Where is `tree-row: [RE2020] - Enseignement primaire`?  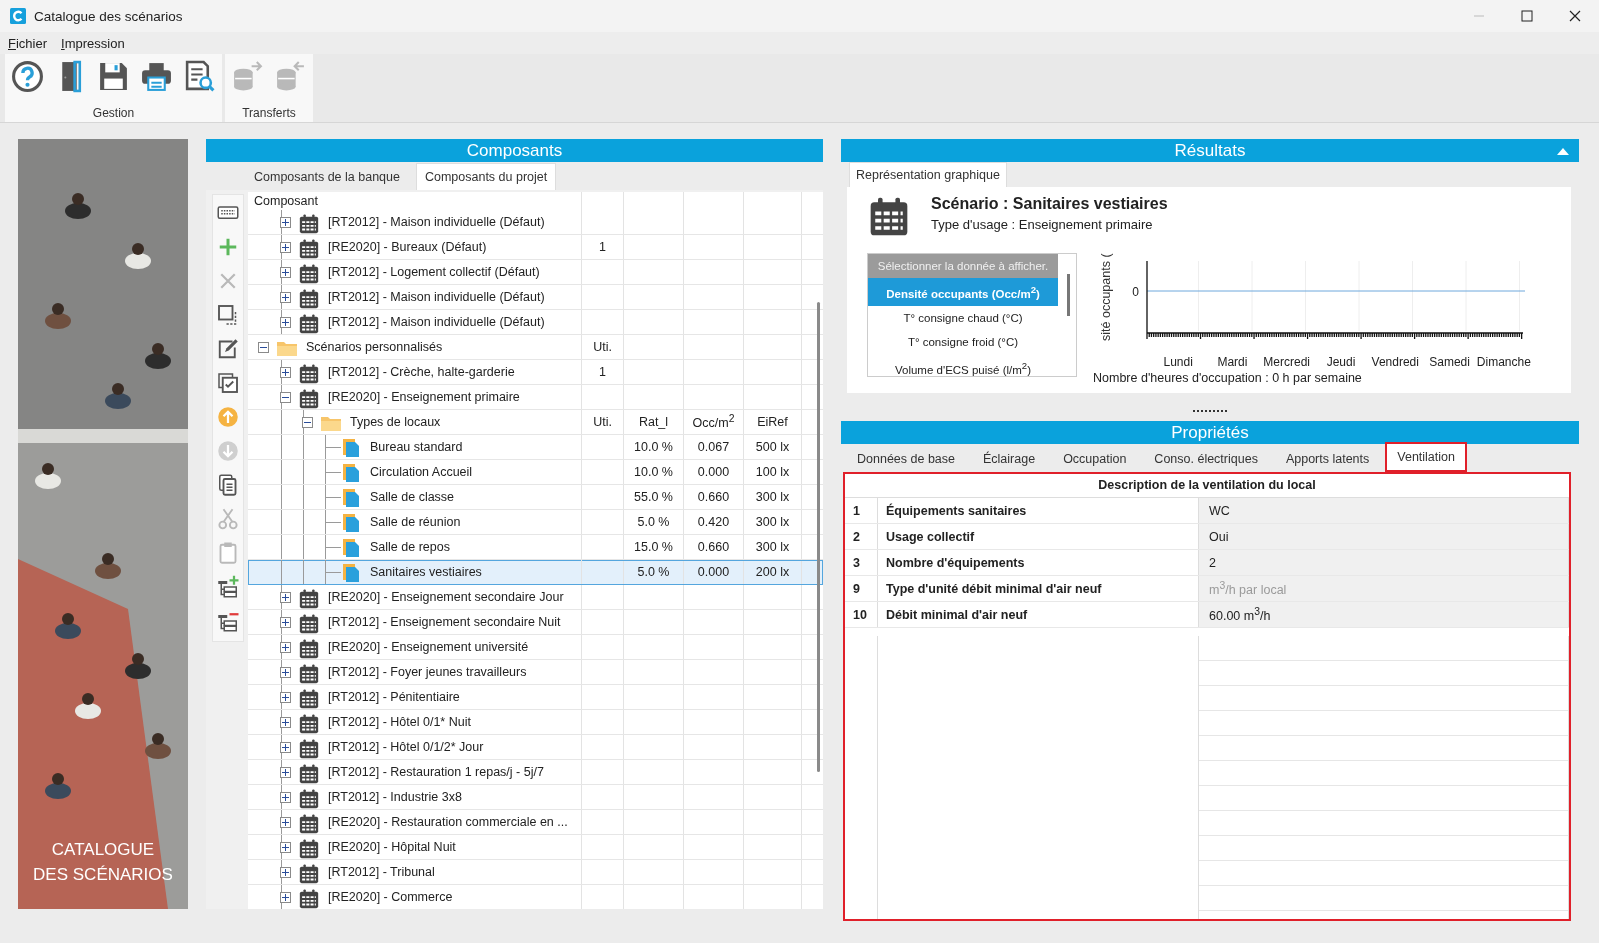 tree-row: [RE2020] - Enseignement primaire is located at coordinates (535, 397).